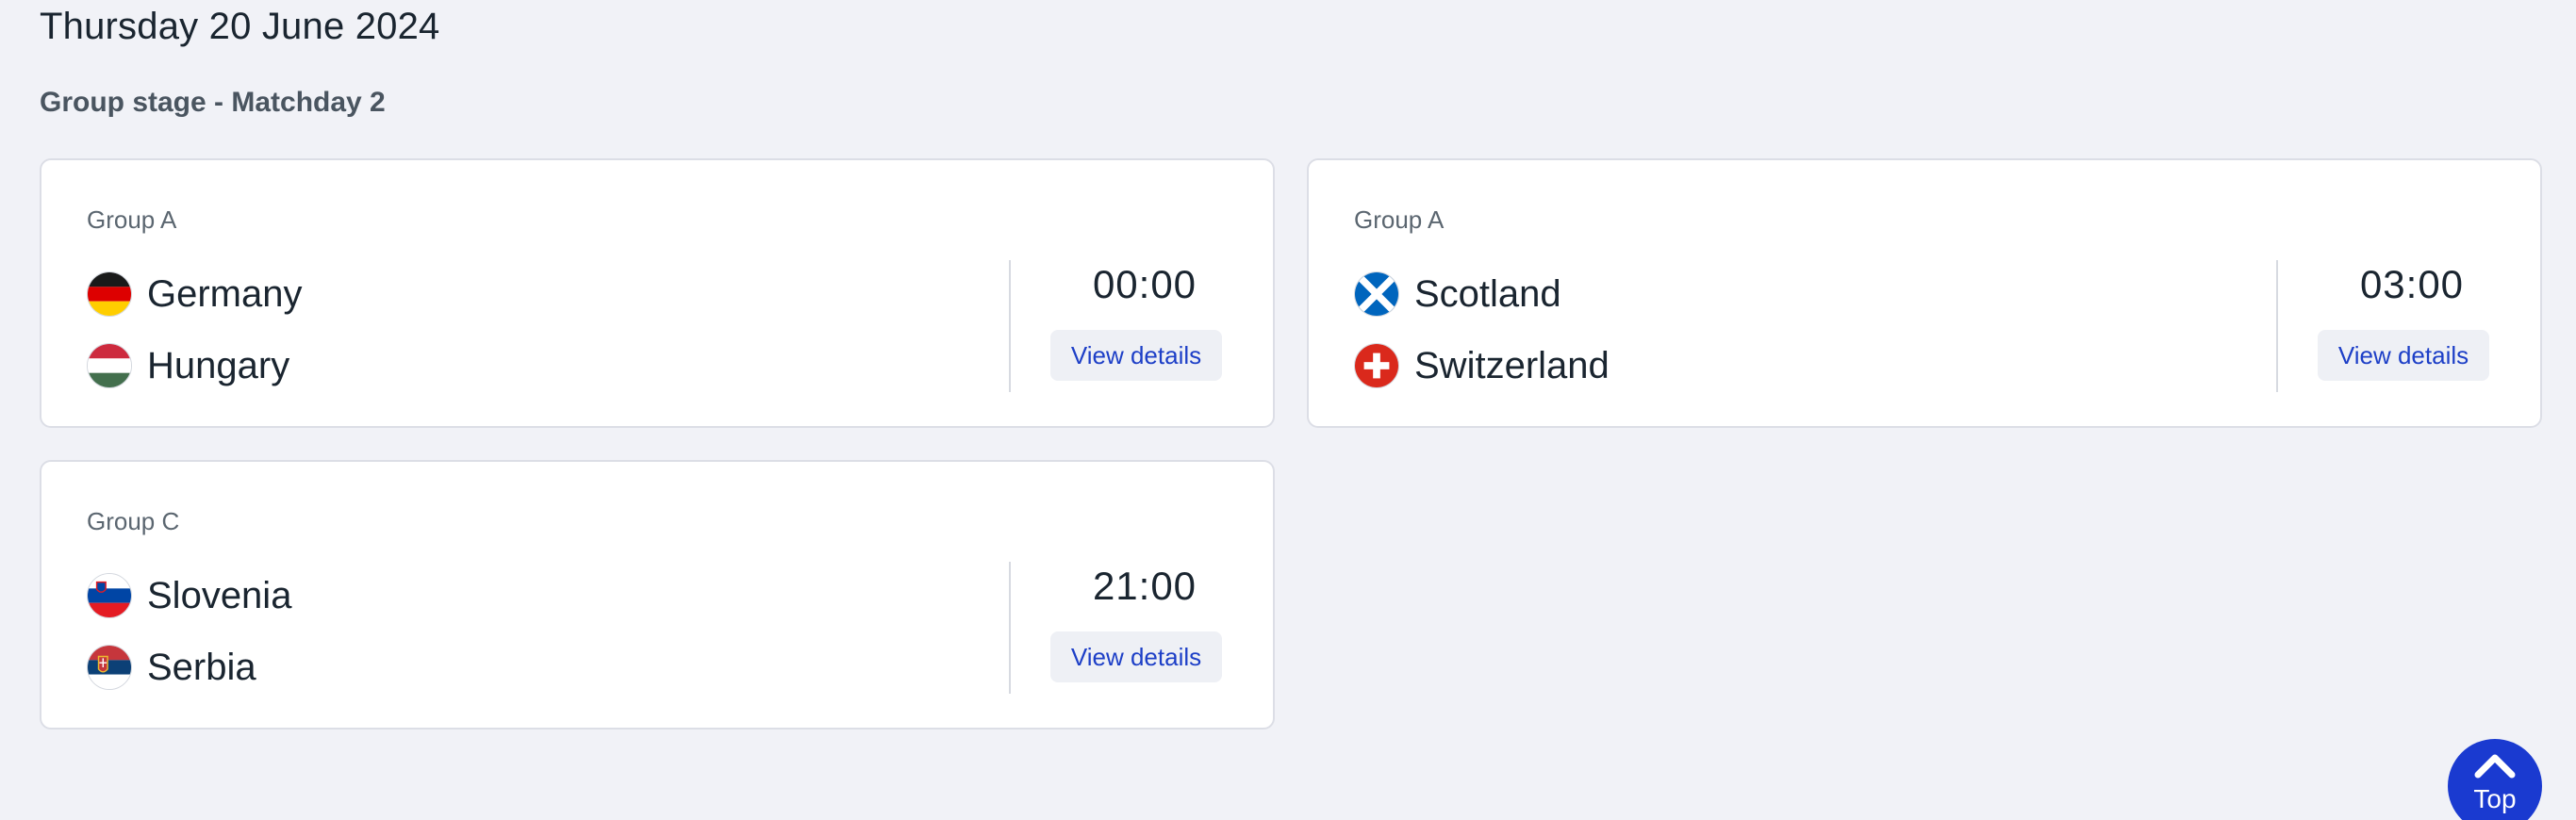 The width and height of the screenshot is (2576, 820). I want to click on home-team: Slovenia, so click(189, 595).